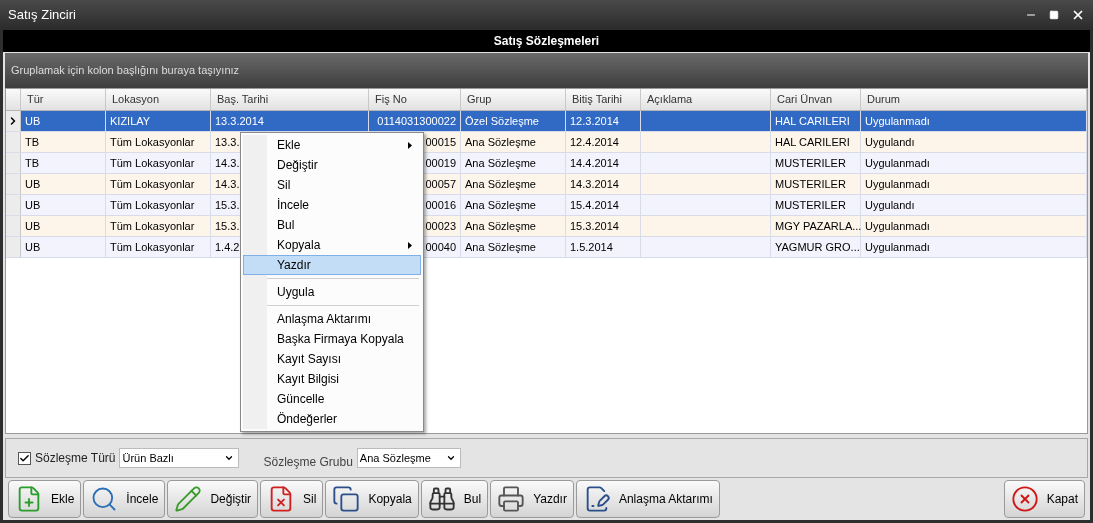  What do you see at coordinates (239, 121) in the screenshot?
I see `table-cell-text: 13.3.2014` at bounding box center [239, 121].